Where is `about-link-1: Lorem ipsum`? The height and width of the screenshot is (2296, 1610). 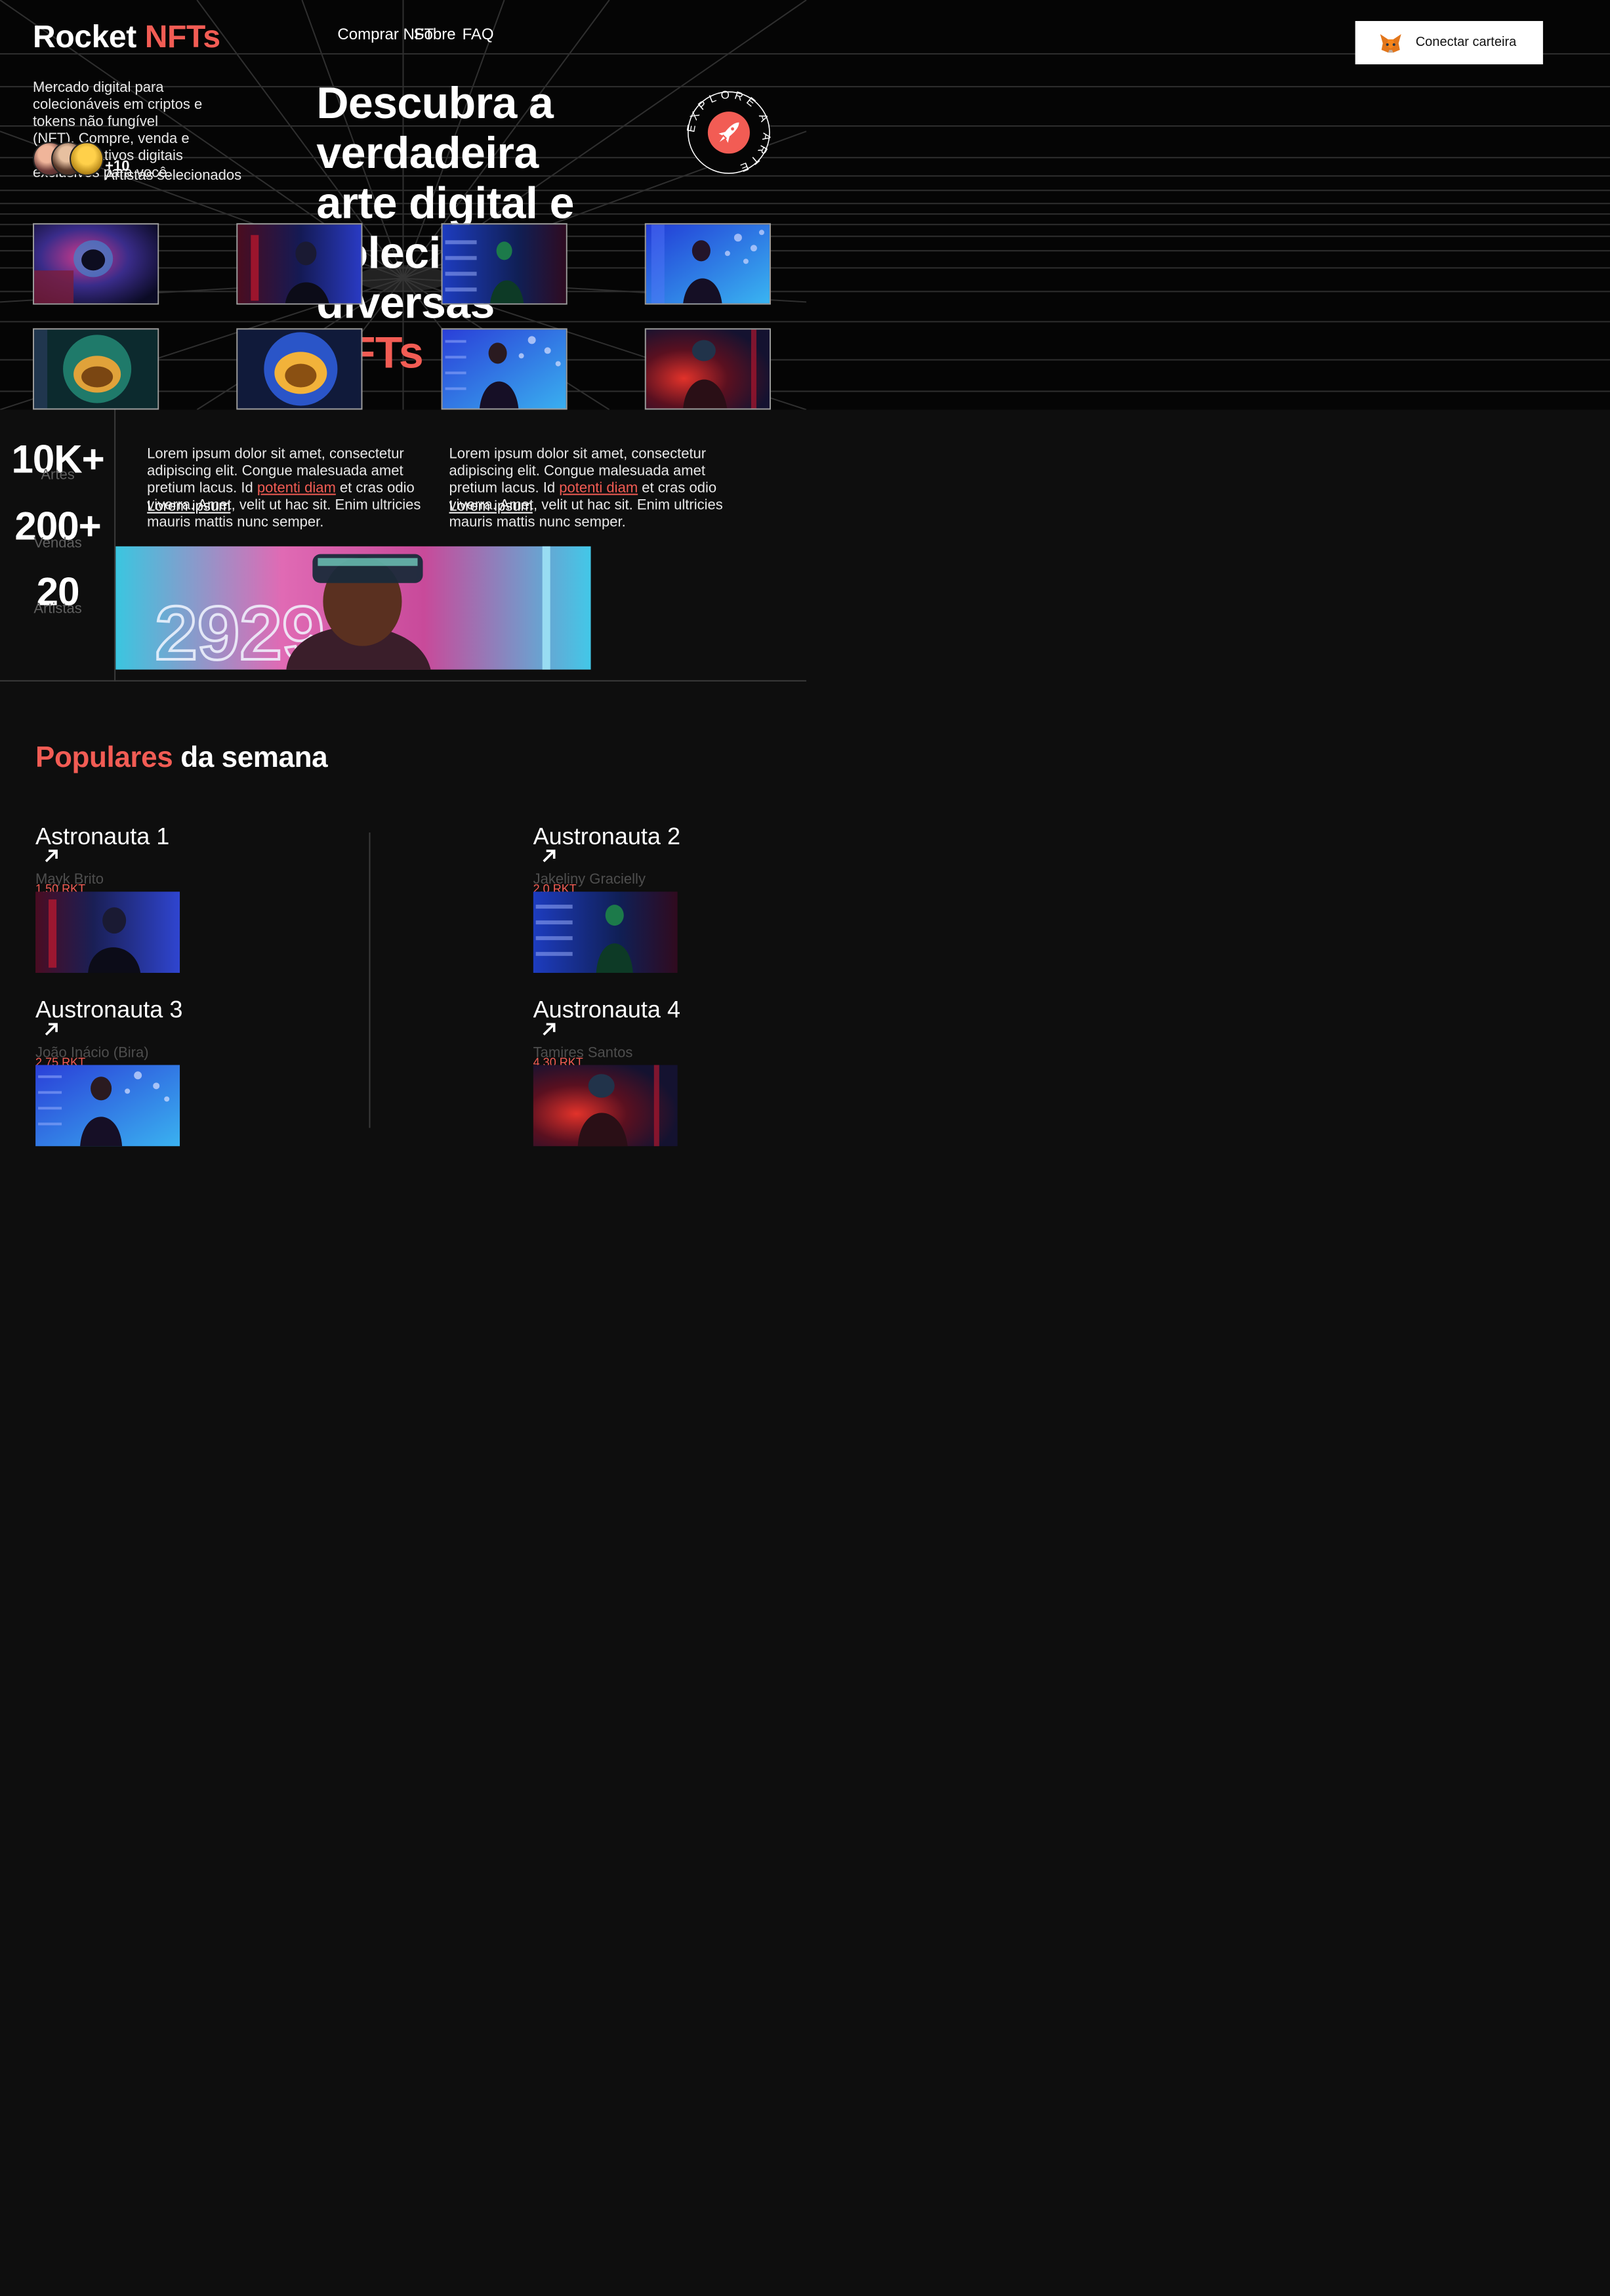 about-link-1: Lorem ipsum is located at coordinates (188, 507).